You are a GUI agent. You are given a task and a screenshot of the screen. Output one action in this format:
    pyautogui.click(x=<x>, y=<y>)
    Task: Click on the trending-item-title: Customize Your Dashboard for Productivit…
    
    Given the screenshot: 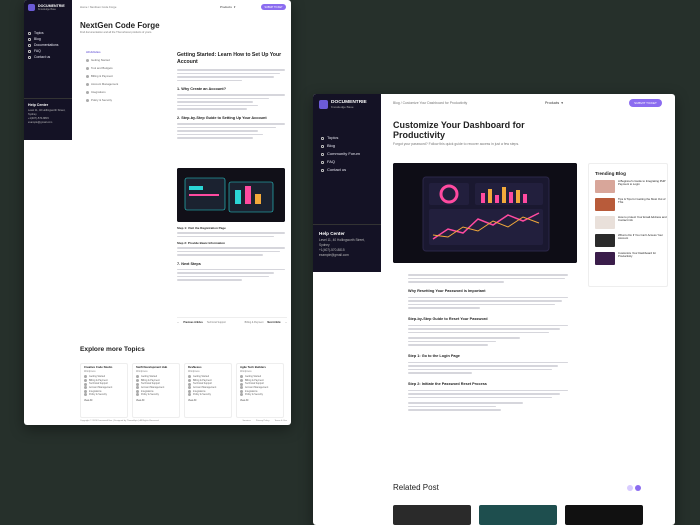 What is the action you would take?
    pyautogui.click(x=637, y=255)
    